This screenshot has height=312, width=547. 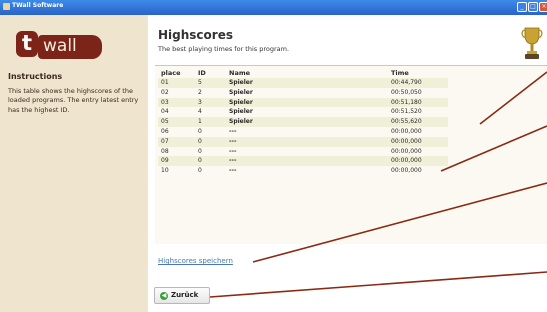 What do you see at coordinates (240, 73) in the screenshot?
I see `header-name: Name` at bounding box center [240, 73].